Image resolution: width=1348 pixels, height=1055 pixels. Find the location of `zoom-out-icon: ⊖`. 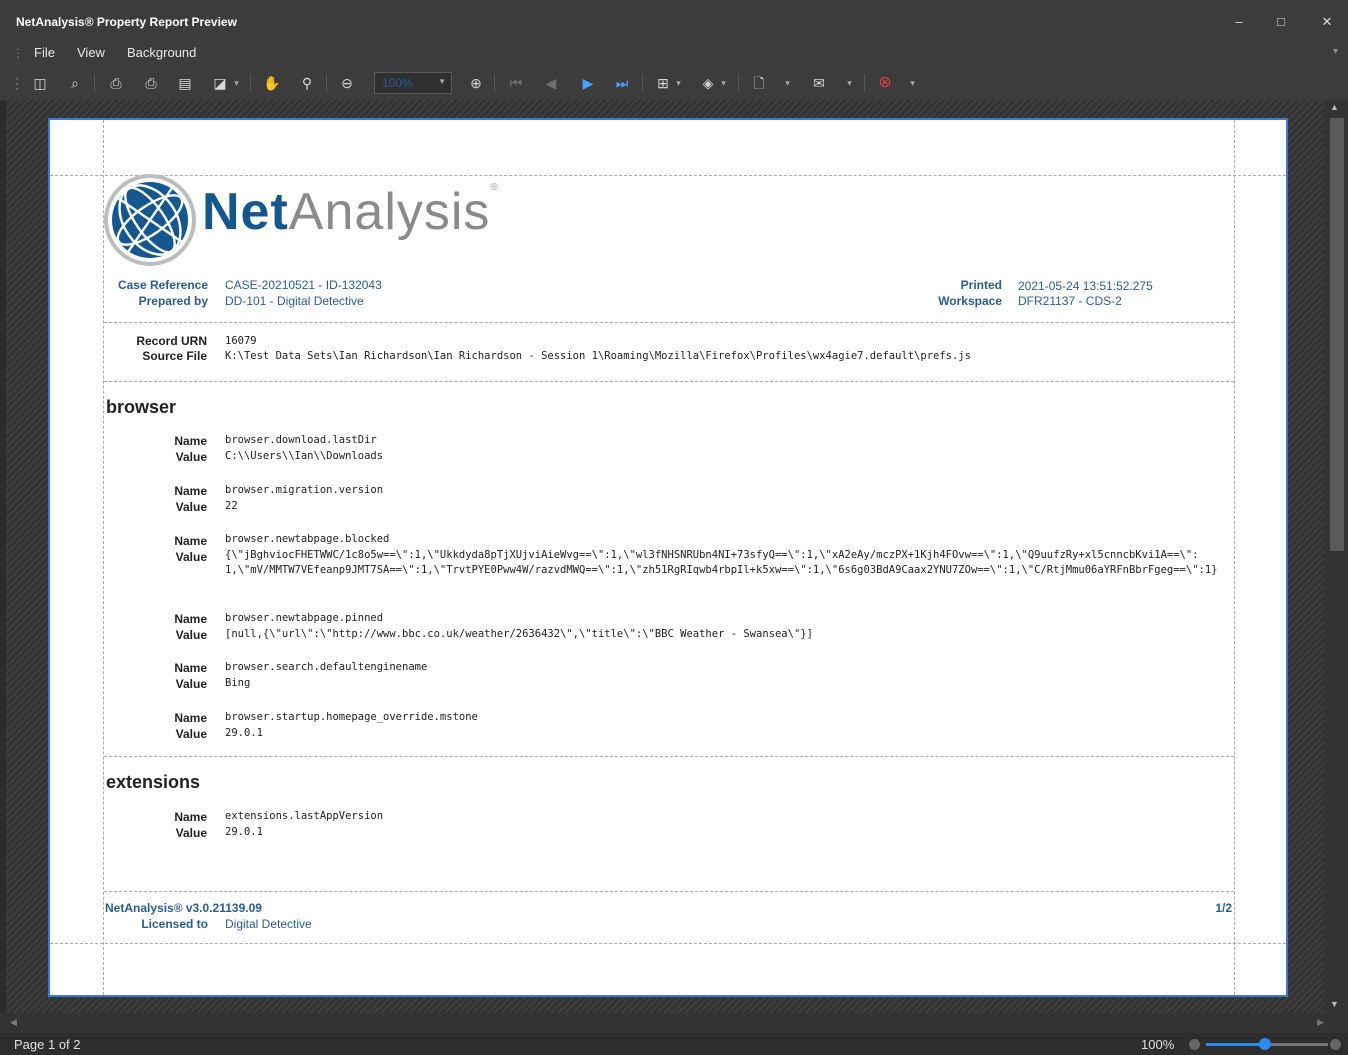

zoom-out-icon: ⊖ is located at coordinates (347, 83).